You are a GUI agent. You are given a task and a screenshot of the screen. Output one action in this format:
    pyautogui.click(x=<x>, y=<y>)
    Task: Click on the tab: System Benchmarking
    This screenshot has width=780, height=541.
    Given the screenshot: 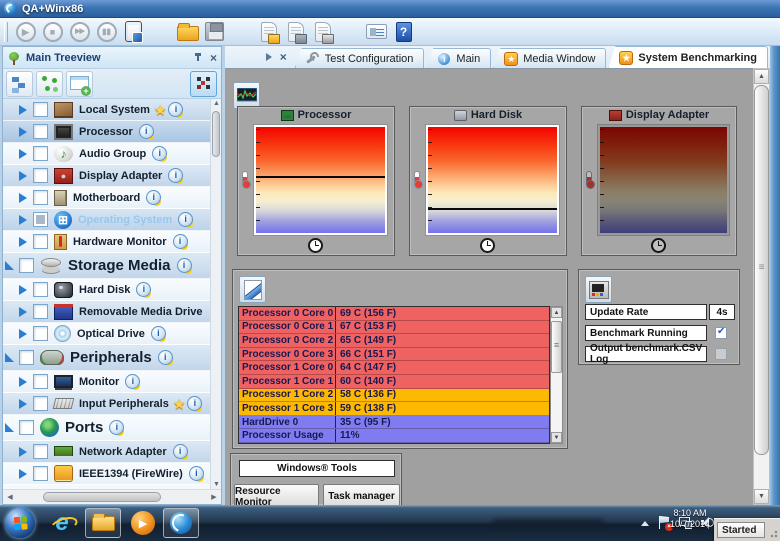 What is the action you would take?
    pyautogui.click(x=688, y=57)
    